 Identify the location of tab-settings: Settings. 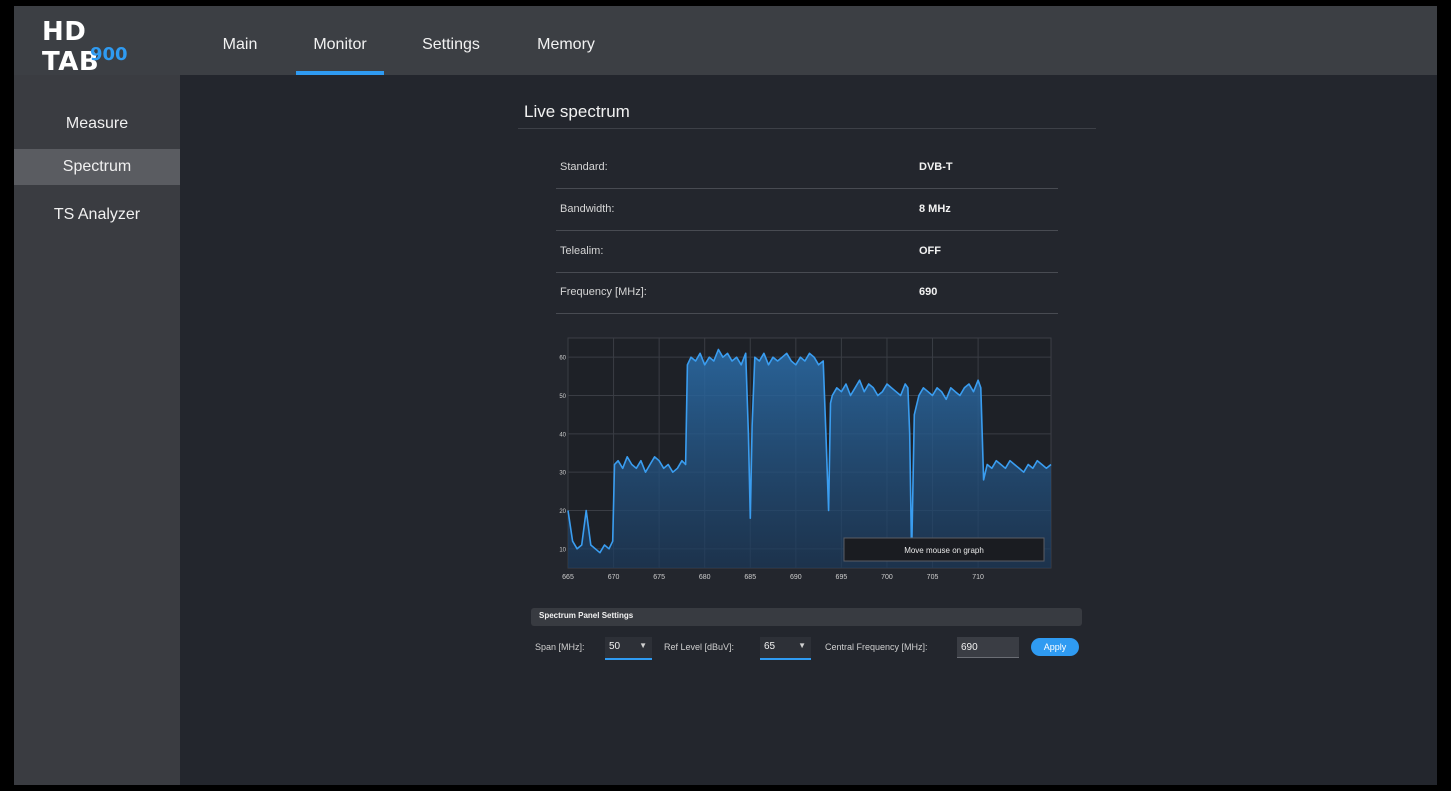
(451, 40).